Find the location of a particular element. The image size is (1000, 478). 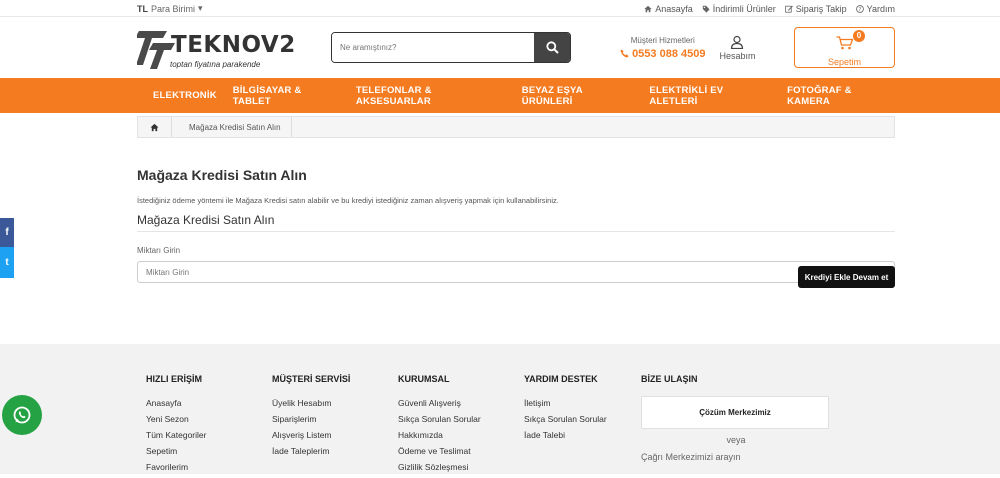

support-label: Müşteri Hizmetleri is located at coordinates (662, 40).